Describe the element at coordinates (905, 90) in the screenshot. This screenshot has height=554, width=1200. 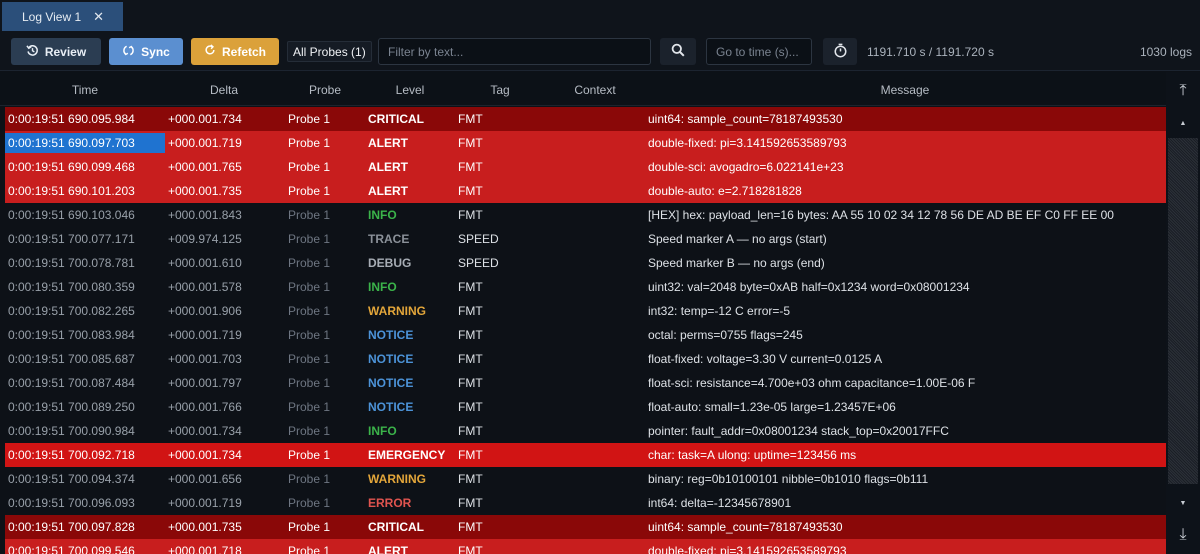
I see `column-header-message: Message` at that location.